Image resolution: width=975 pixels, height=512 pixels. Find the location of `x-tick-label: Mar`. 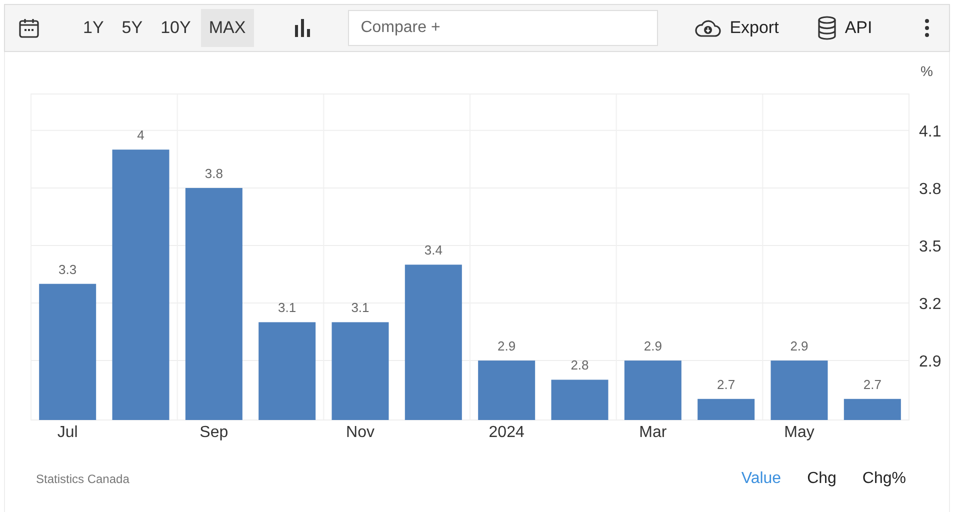

x-tick-label: Mar is located at coordinates (653, 432).